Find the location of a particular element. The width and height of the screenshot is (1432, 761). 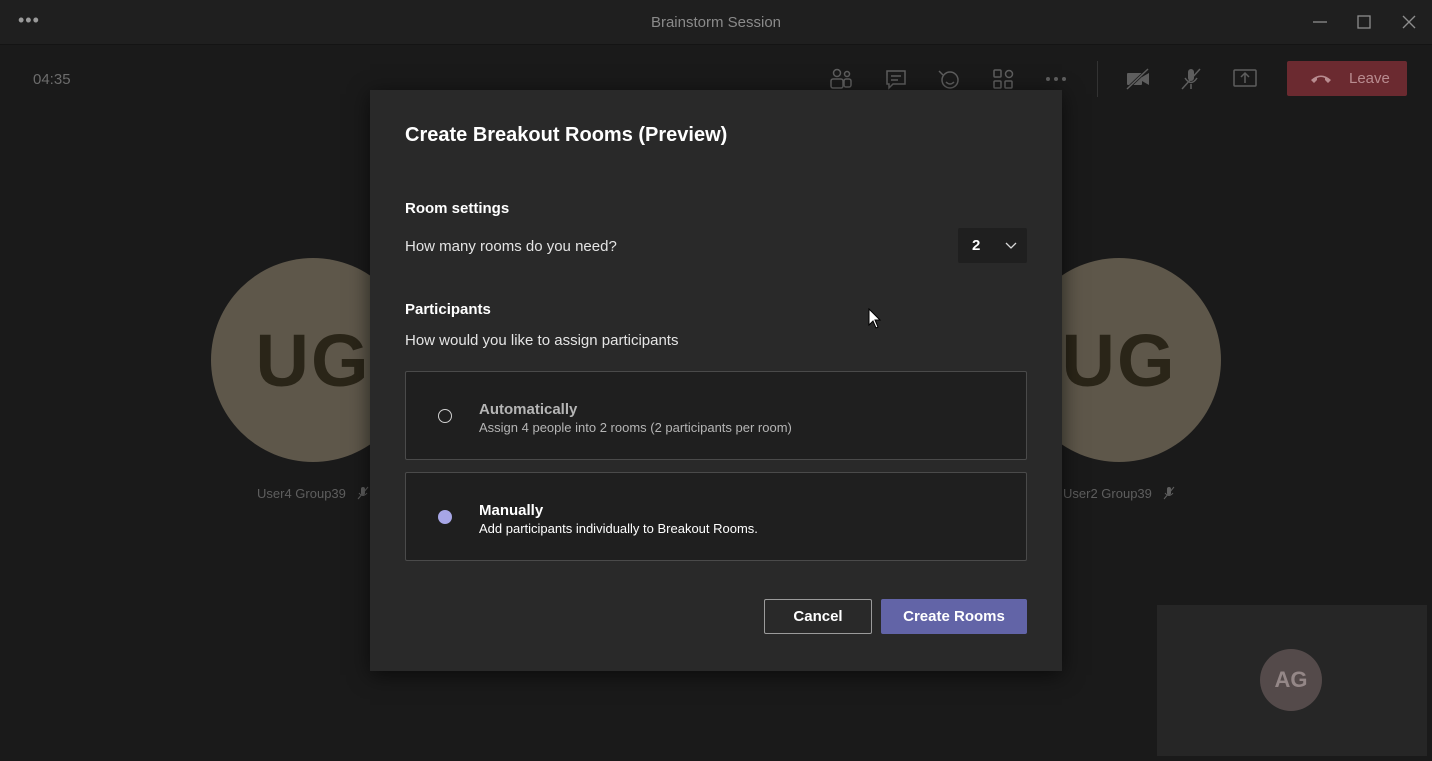

window-title: Brainstorm Session is located at coordinates (716, 22).